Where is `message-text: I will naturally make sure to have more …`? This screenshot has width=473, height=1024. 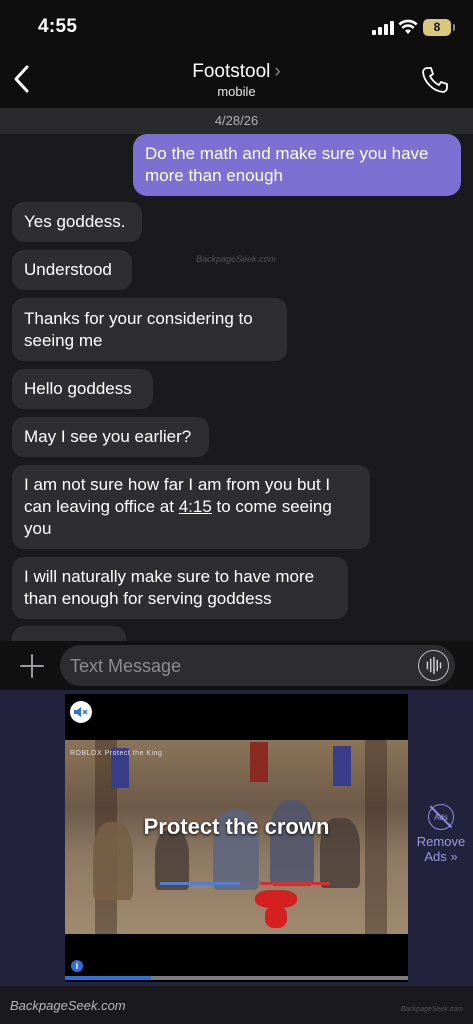
message-text: I will naturally make sure to have more … is located at coordinates (169, 587).